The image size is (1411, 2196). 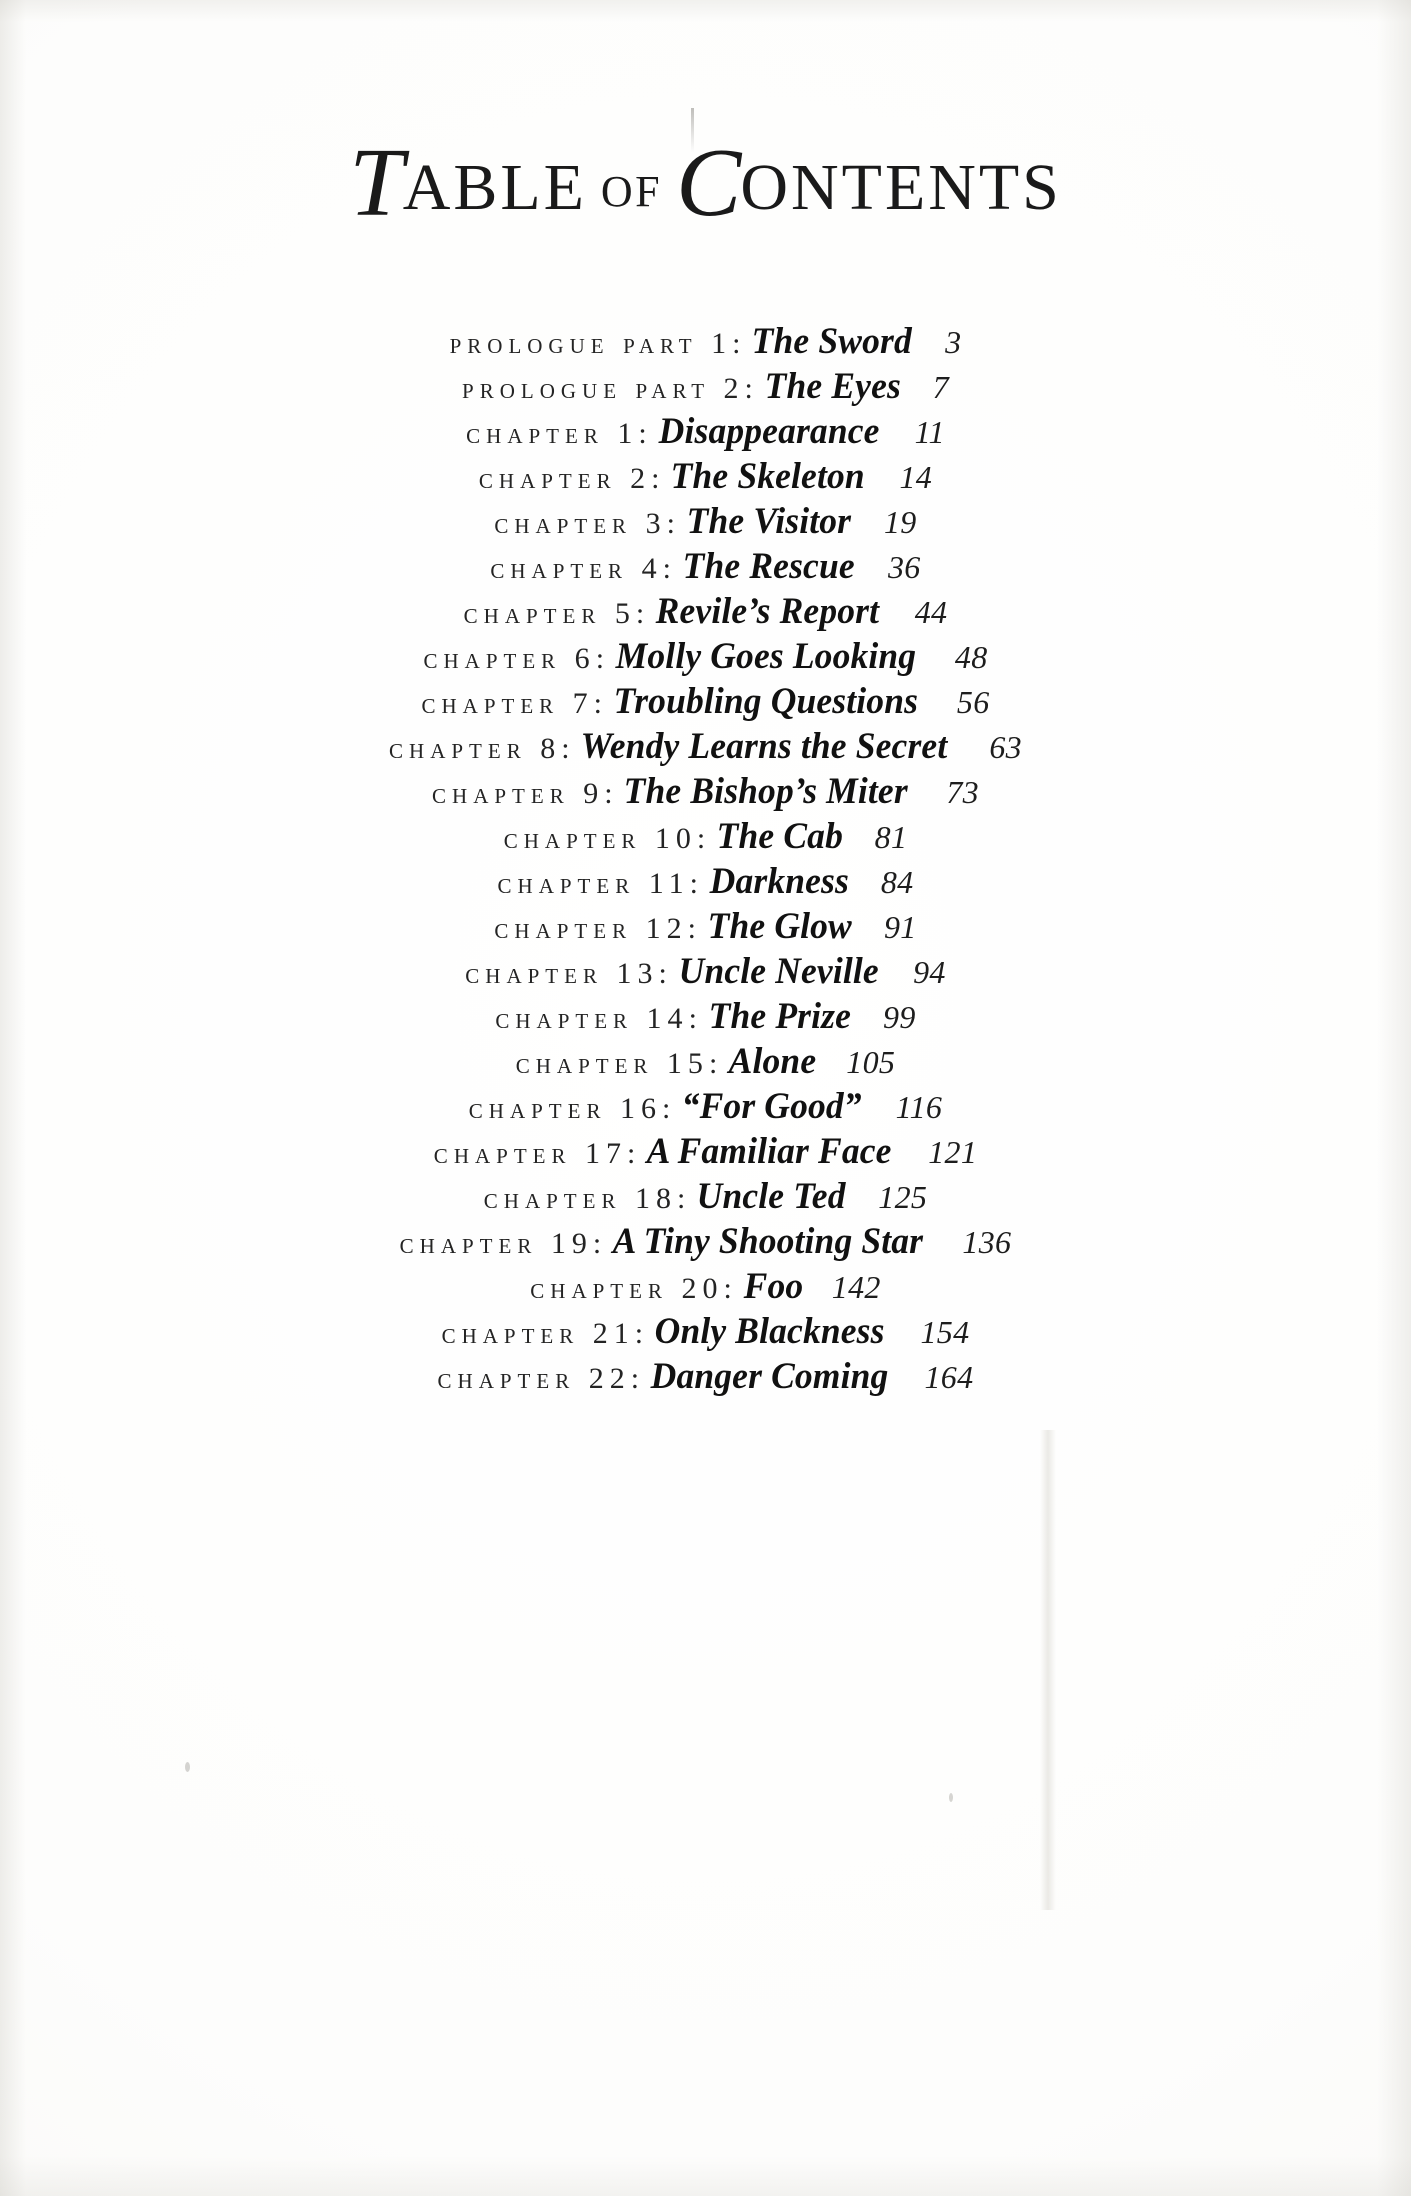 I want to click on toc-entry: Chapter 22: Danger Coming 164, so click(x=705, y=1377).